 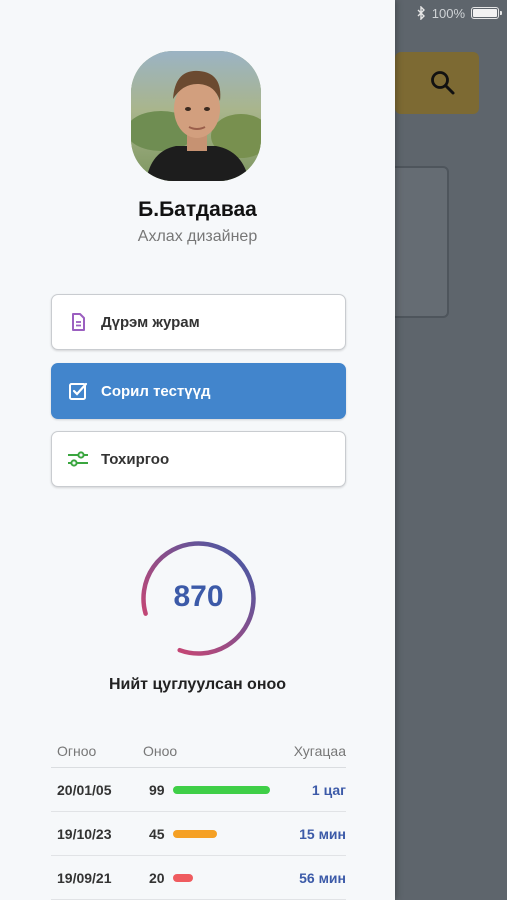 I want to click on menu-item-label: Сорил тестүүд, so click(x=156, y=391).